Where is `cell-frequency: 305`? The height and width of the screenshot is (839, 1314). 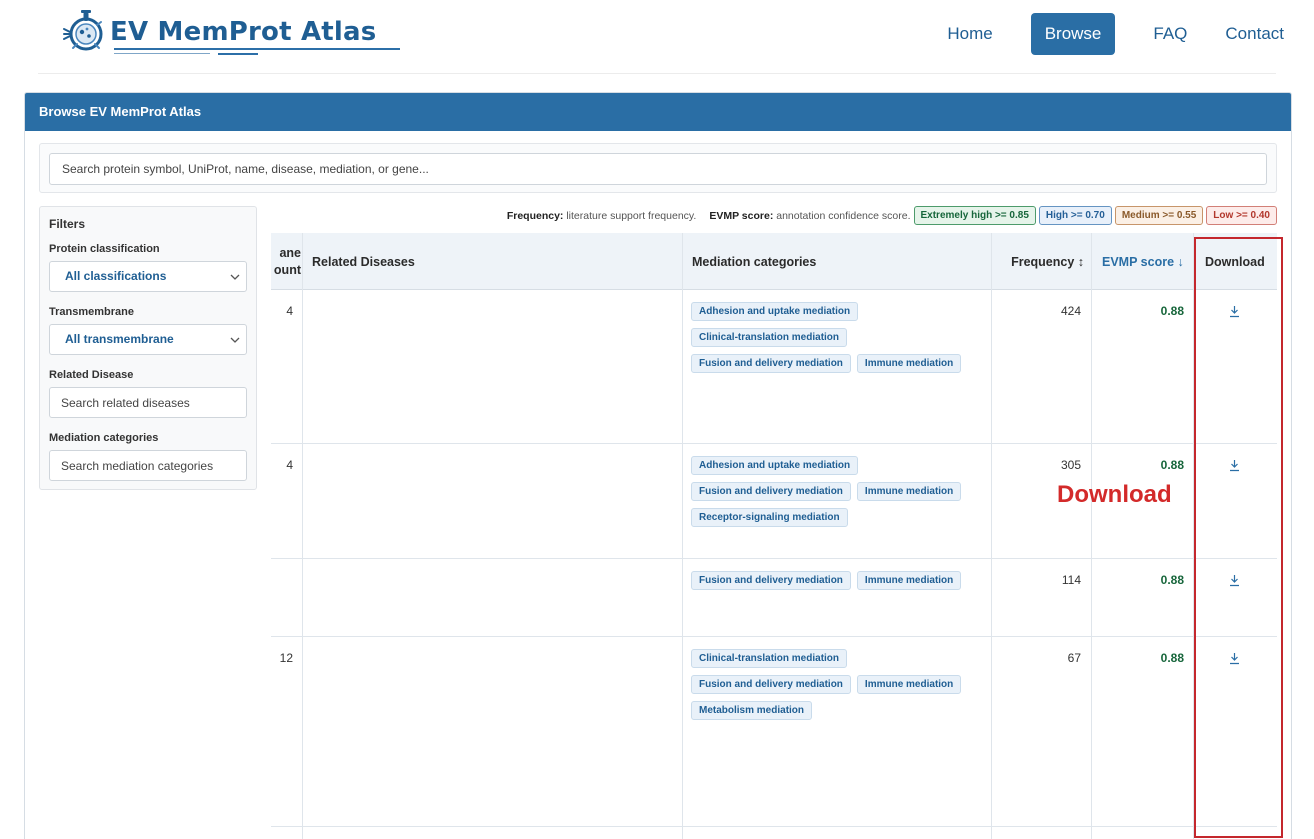
cell-frequency: 305 is located at coordinates (1070, 465).